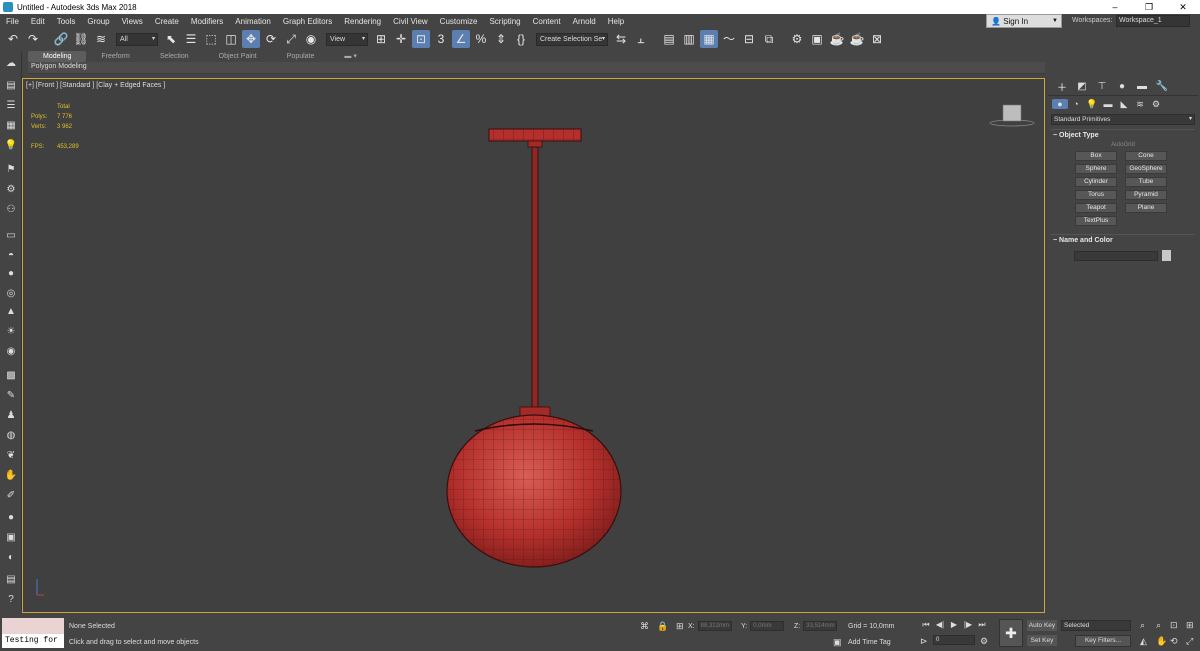 This screenshot has width=1200, height=651. I want to click on scale-icon: ⤢, so click(291, 39).